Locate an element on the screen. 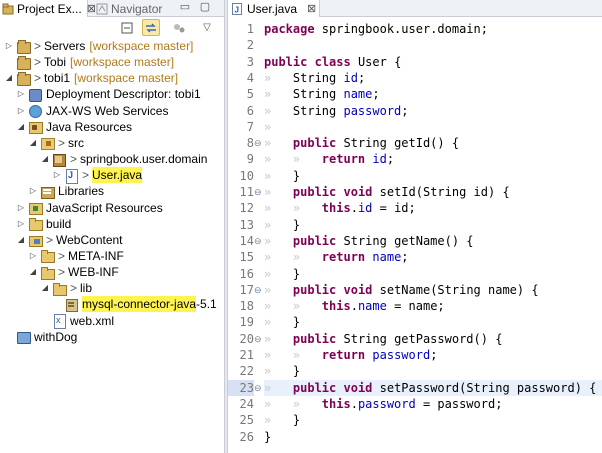 Image resolution: width=602 pixels, height=453 pixels. whitespace-marker: » » is located at coordinates (293, 208).